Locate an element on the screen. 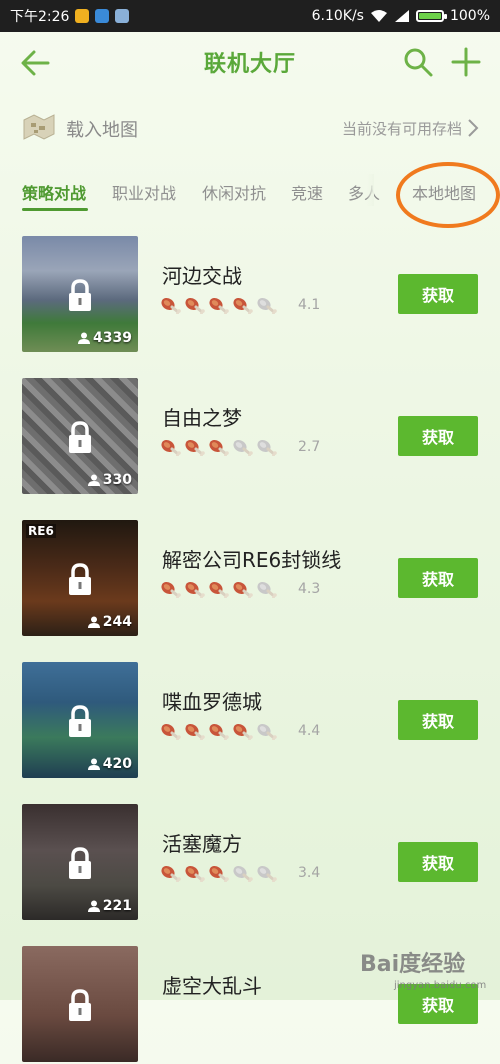 The image size is (500, 1064). map-thumbnail: 4339 is located at coordinates (80, 294).